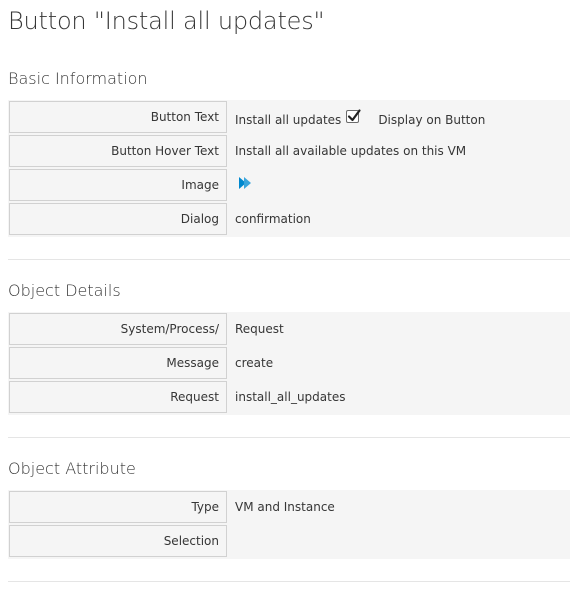  I want to click on value-system-process: Request, so click(259, 329).